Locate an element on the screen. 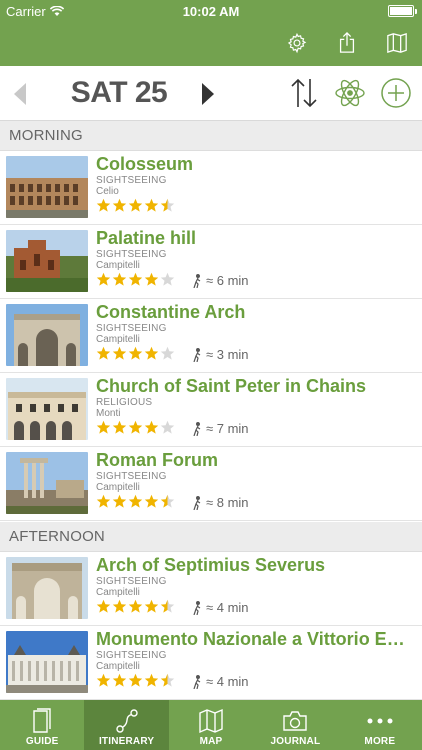  list-item: Colosseum SIGHTSEEING Celio is located at coordinates (211, 188).